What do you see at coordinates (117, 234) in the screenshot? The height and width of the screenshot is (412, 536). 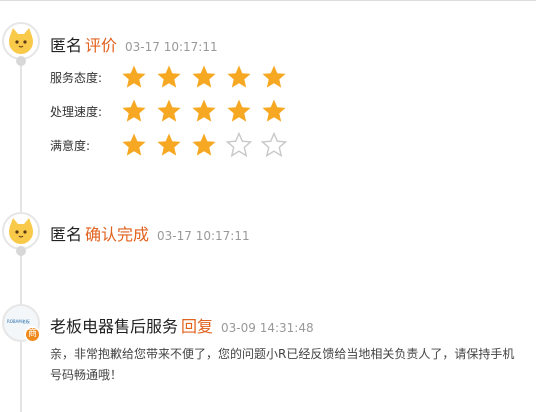 I see `entry-action: 确认完成` at bounding box center [117, 234].